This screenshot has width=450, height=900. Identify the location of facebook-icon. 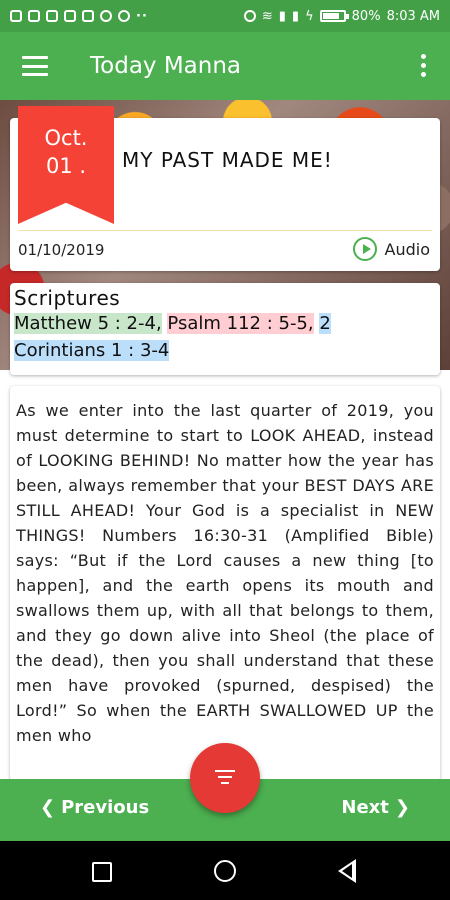
(34, 16).